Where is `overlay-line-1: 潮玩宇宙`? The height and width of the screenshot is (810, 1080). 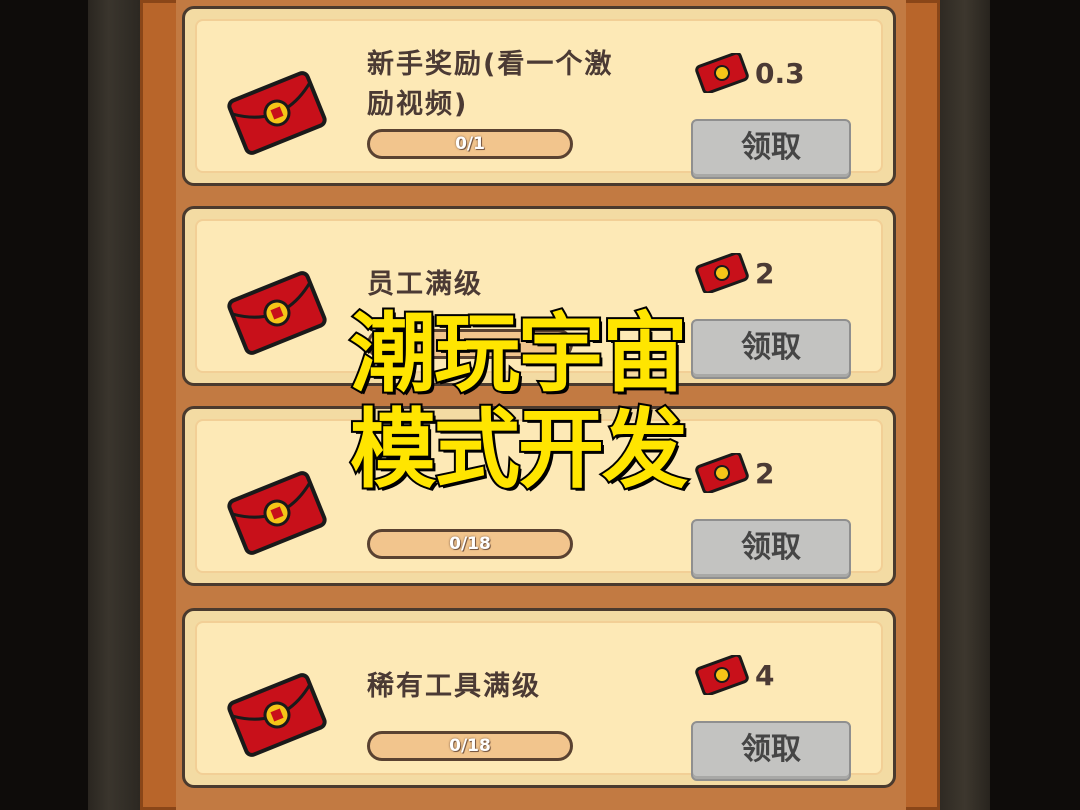
overlay-line-1: 潮玩宇宙 is located at coordinates (519, 354).